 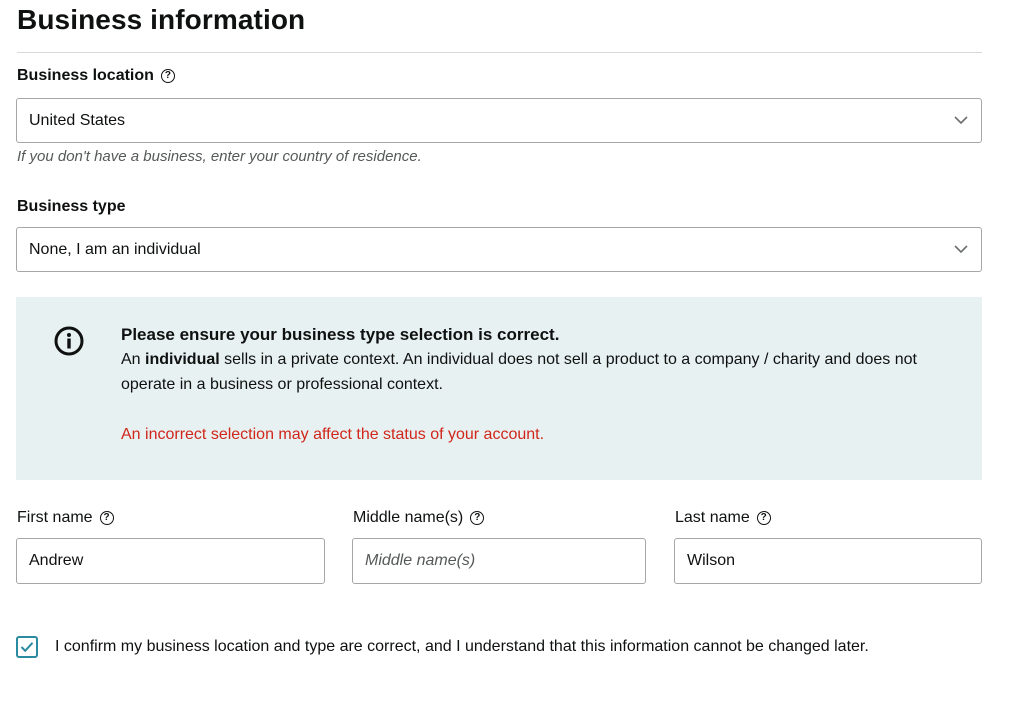 I want to click on business-location-value: United States, so click(x=77, y=120).